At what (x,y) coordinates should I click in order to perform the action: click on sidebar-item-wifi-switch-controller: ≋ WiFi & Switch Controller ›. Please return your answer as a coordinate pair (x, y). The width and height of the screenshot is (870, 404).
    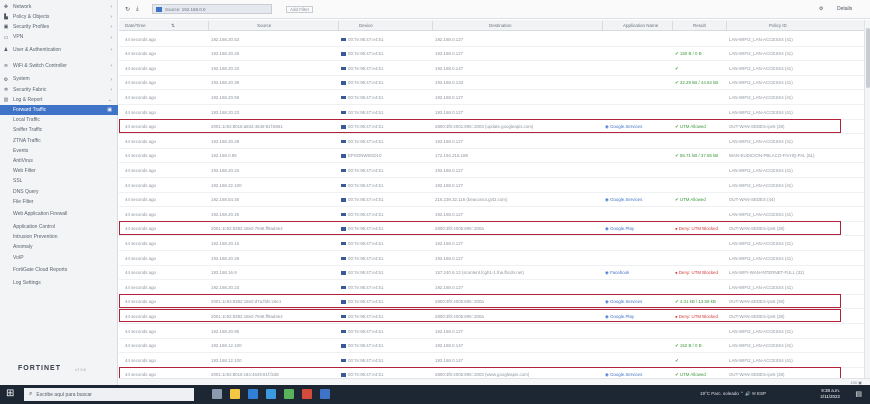
    Looking at the image, I should click on (59, 66).